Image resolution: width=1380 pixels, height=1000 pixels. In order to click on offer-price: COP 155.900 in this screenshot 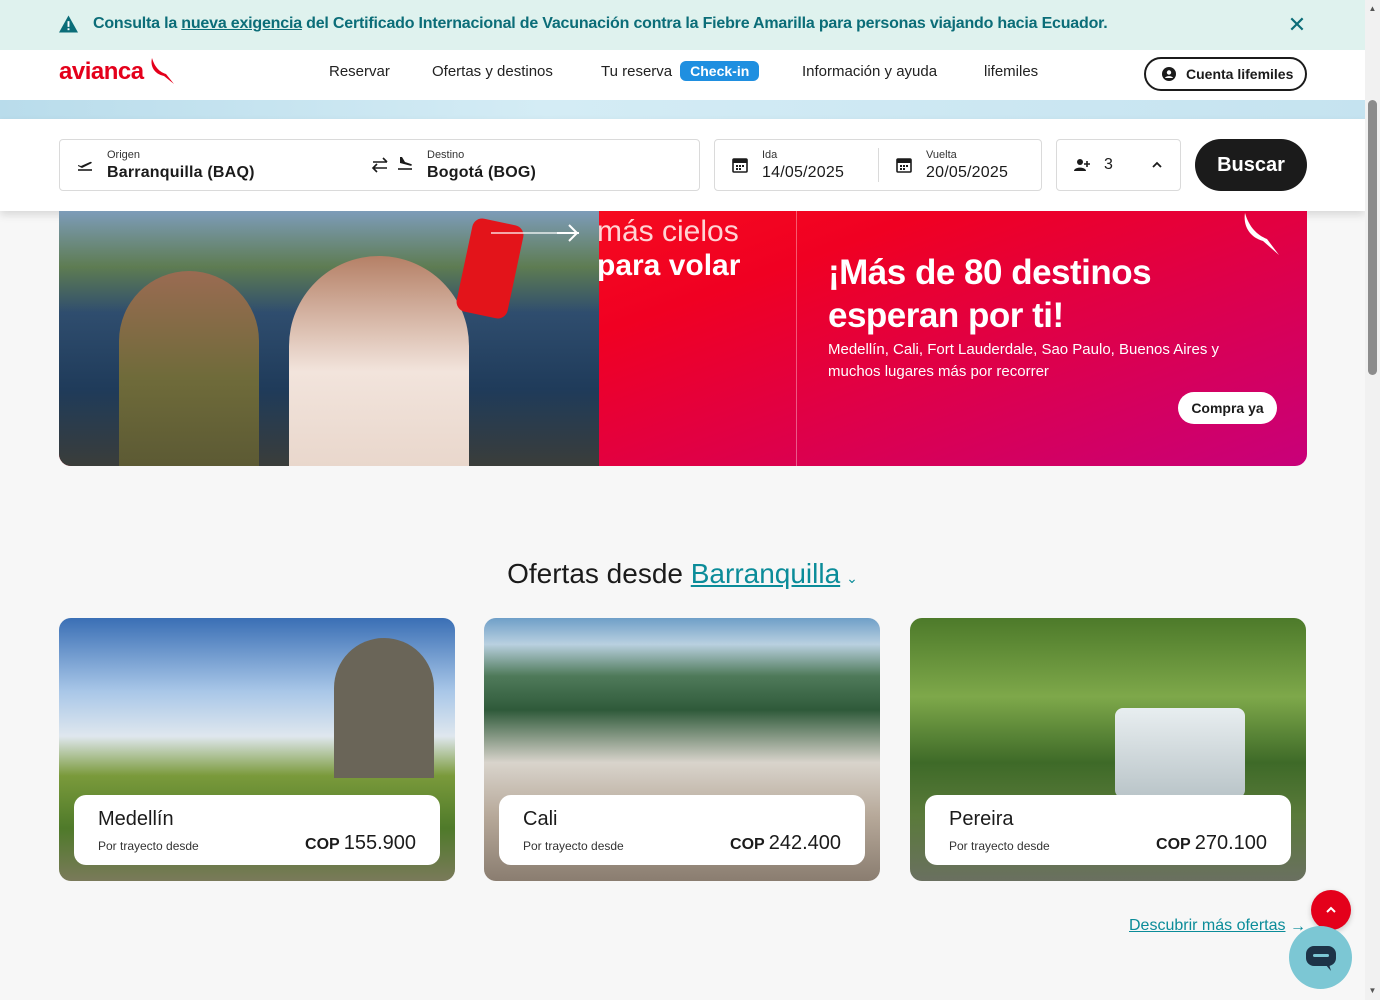, I will do `click(360, 843)`.